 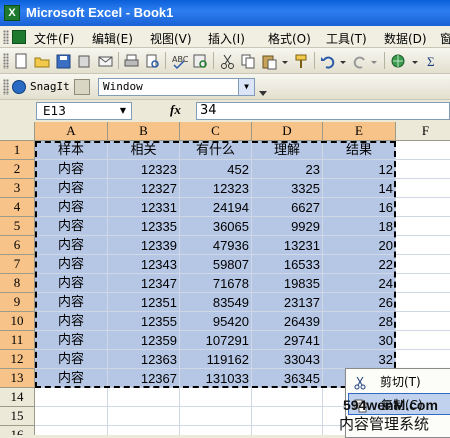 What do you see at coordinates (71, 188) in the screenshot?
I see `cell-a3: 内容` at bounding box center [71, 188].